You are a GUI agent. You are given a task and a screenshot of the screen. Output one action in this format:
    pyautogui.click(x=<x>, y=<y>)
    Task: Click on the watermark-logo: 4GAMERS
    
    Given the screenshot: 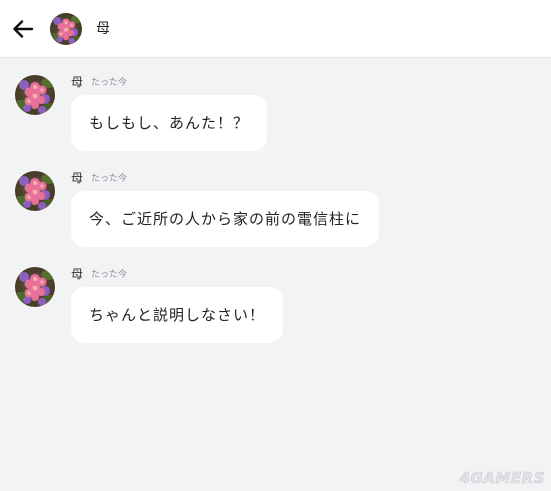 What is the action you would take?
    pyautogui.click(x=502, y=478)
    